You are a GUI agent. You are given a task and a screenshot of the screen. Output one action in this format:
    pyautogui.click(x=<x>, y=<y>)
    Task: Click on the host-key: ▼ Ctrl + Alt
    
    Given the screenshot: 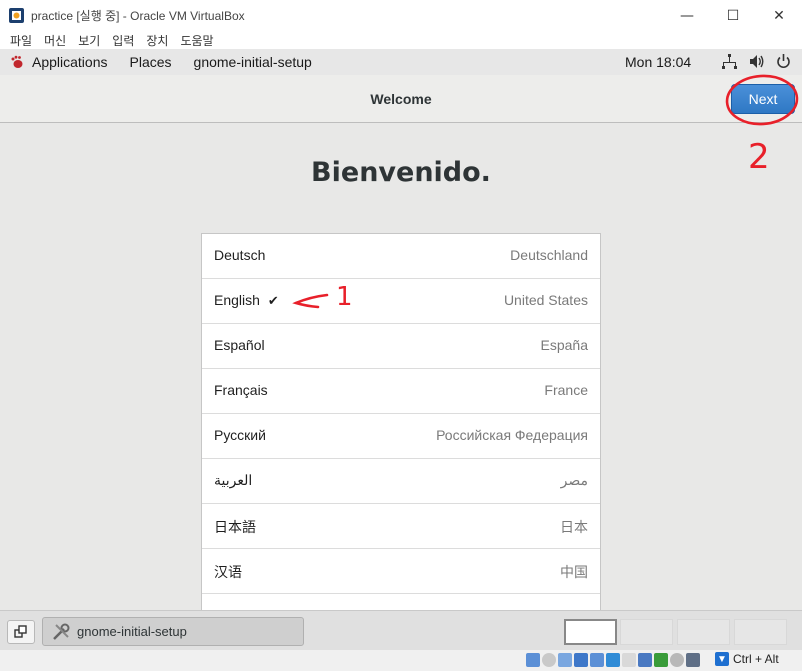 What is the action you would take?
    pyautogui.click(x=747, y=659)
    